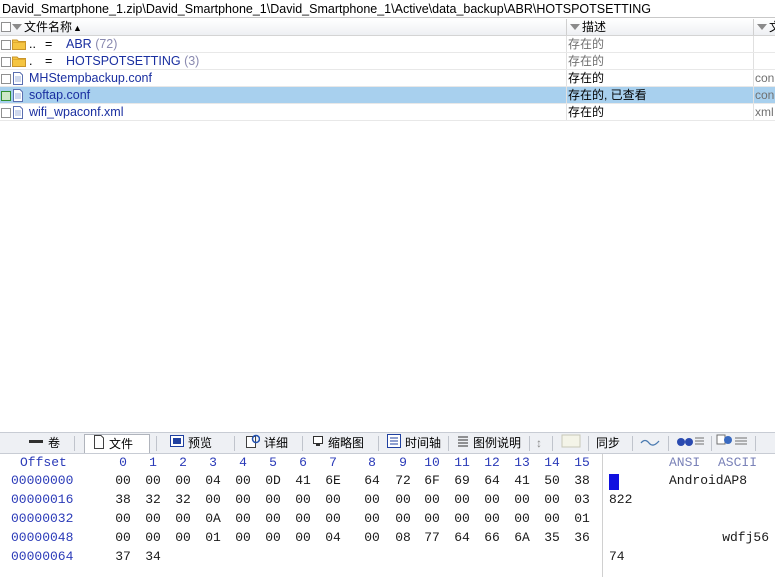 This screenshot has height=577, width=775. I want to click on hex-byte: 37, so click(123, 556).